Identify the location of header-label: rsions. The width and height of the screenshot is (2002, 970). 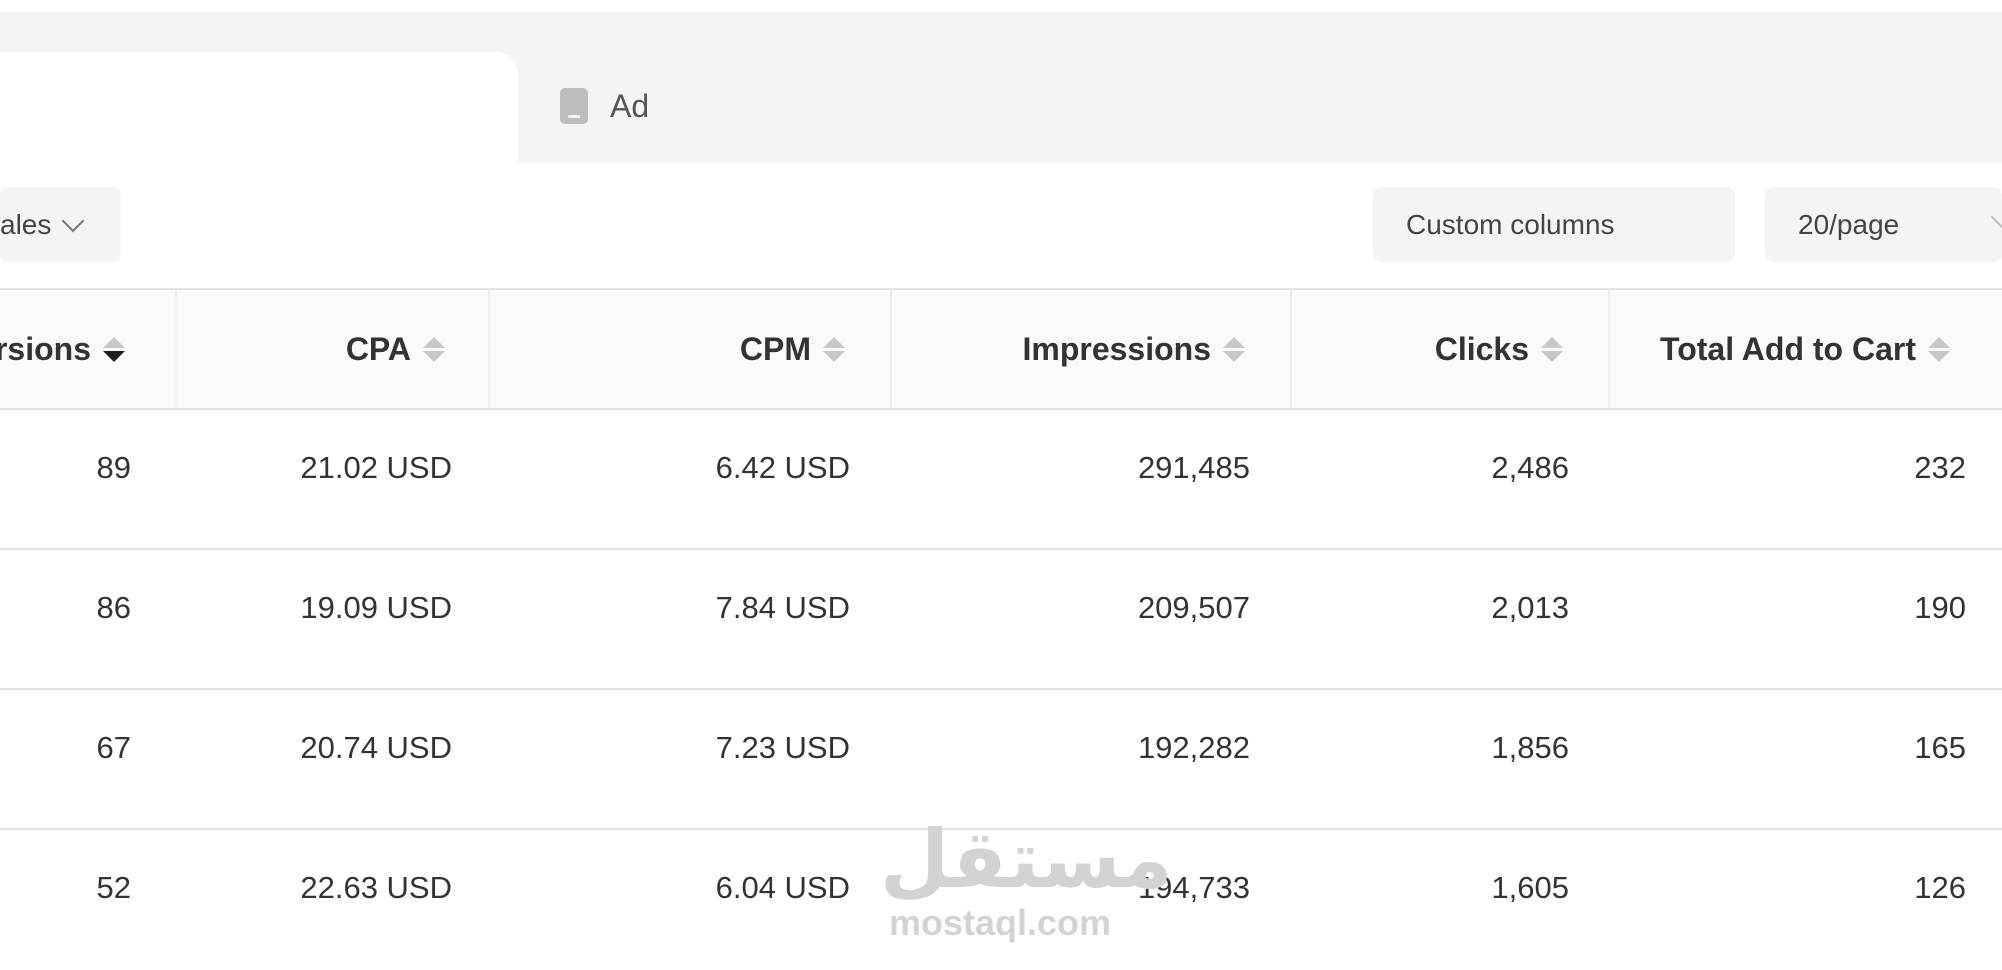
(45, 348).